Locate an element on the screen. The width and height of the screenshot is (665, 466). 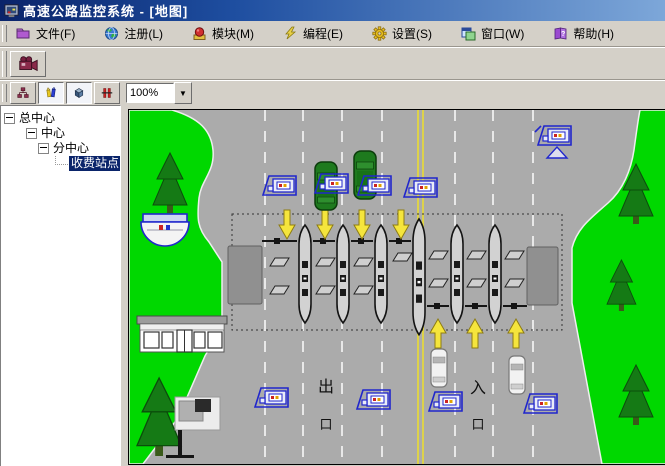
cube-3d-icon is located at coordinates (79, 93).